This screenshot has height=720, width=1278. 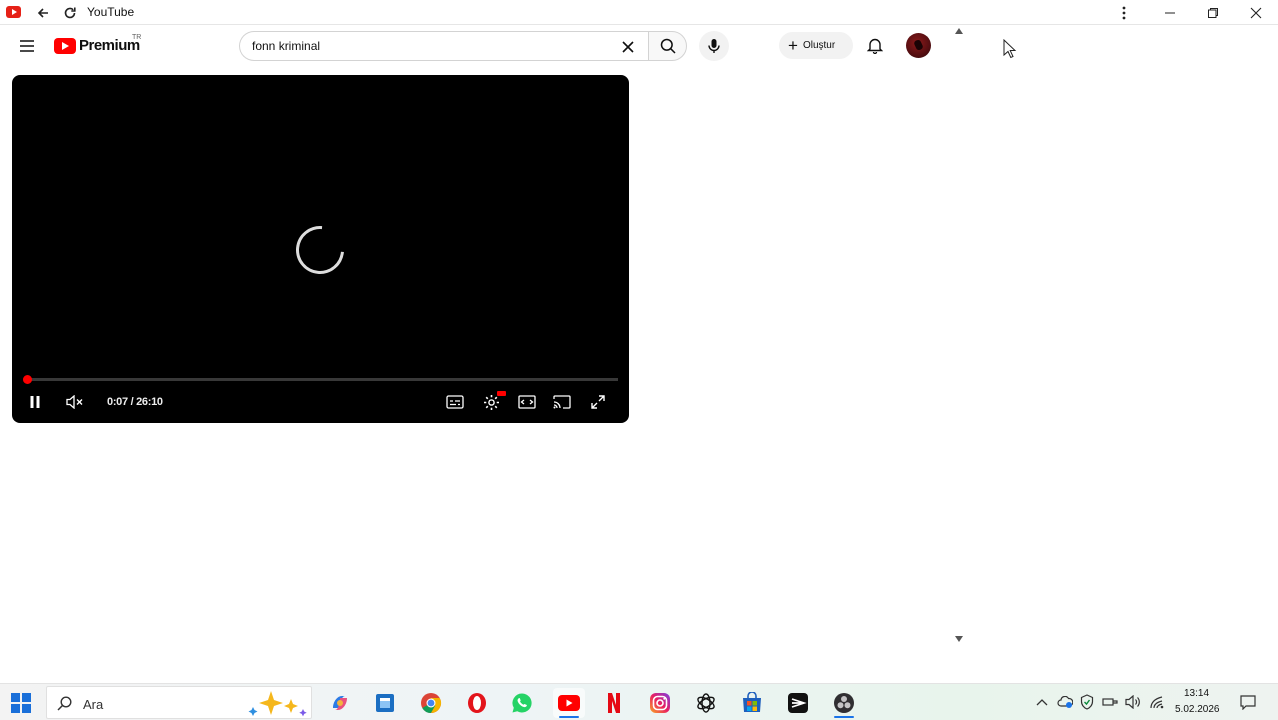 I want to click on clear-search-icon, so click(x=628, y=47).